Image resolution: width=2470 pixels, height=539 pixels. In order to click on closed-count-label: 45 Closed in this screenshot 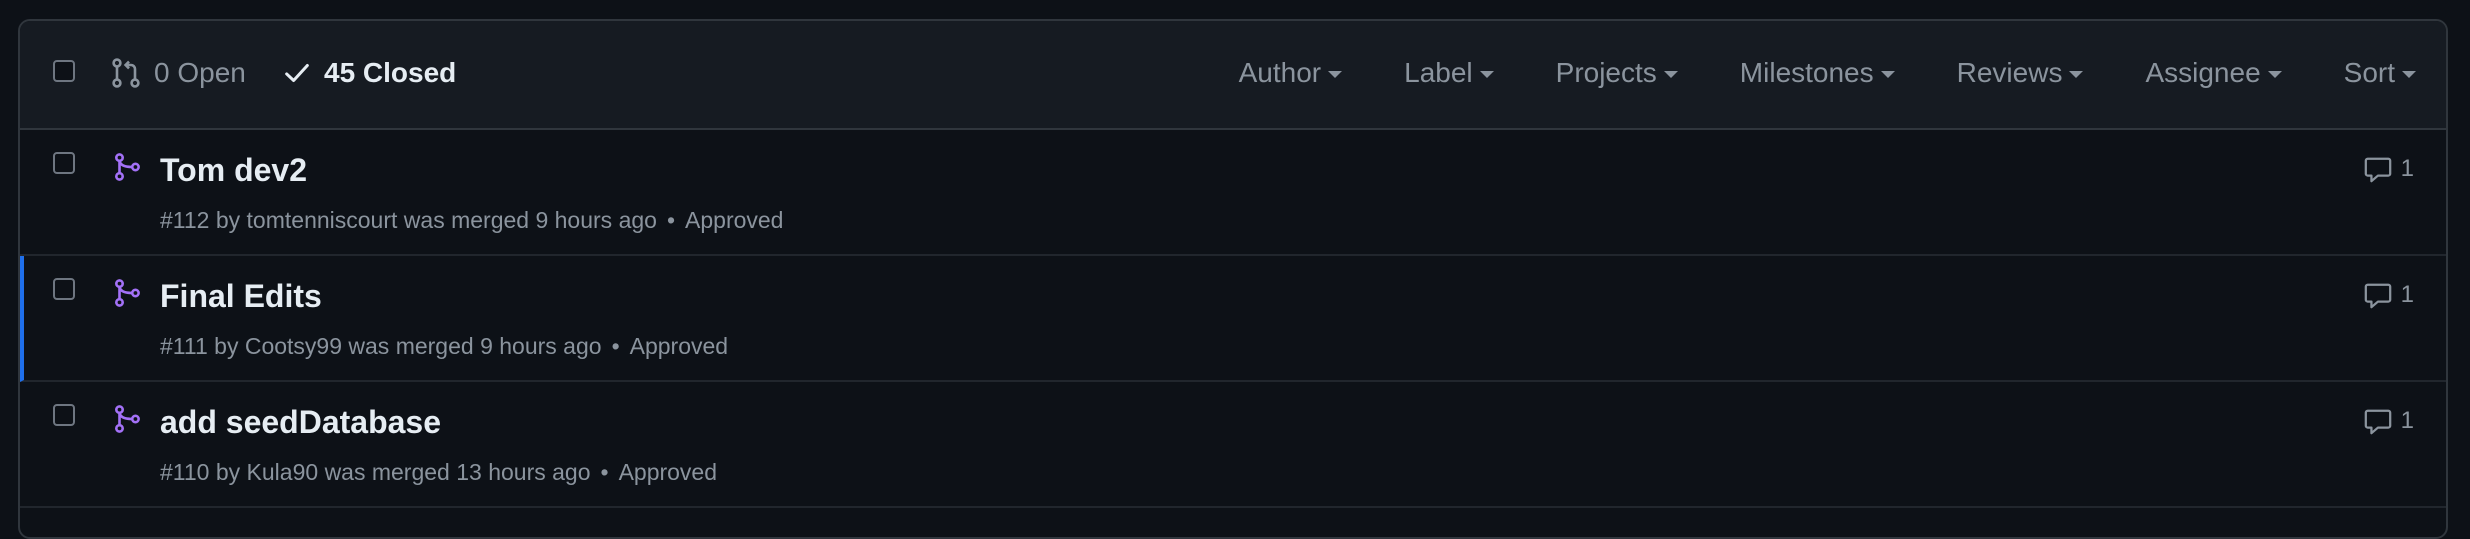, I will do `click(390, 72)`.